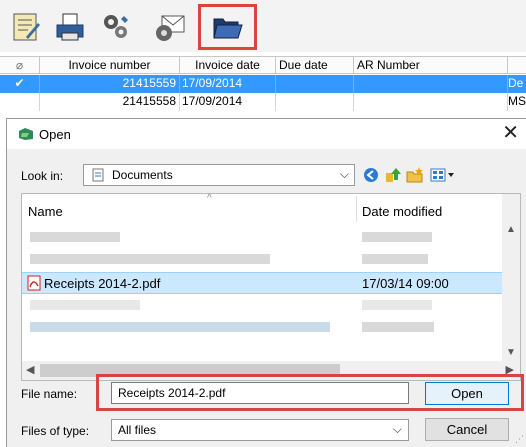 The height and width of the screenshot is (447, 526). What do you see at coordinates (98, 175) in the screenshot?
I see `documents-folder-icon` at bounding box center [98, 175].